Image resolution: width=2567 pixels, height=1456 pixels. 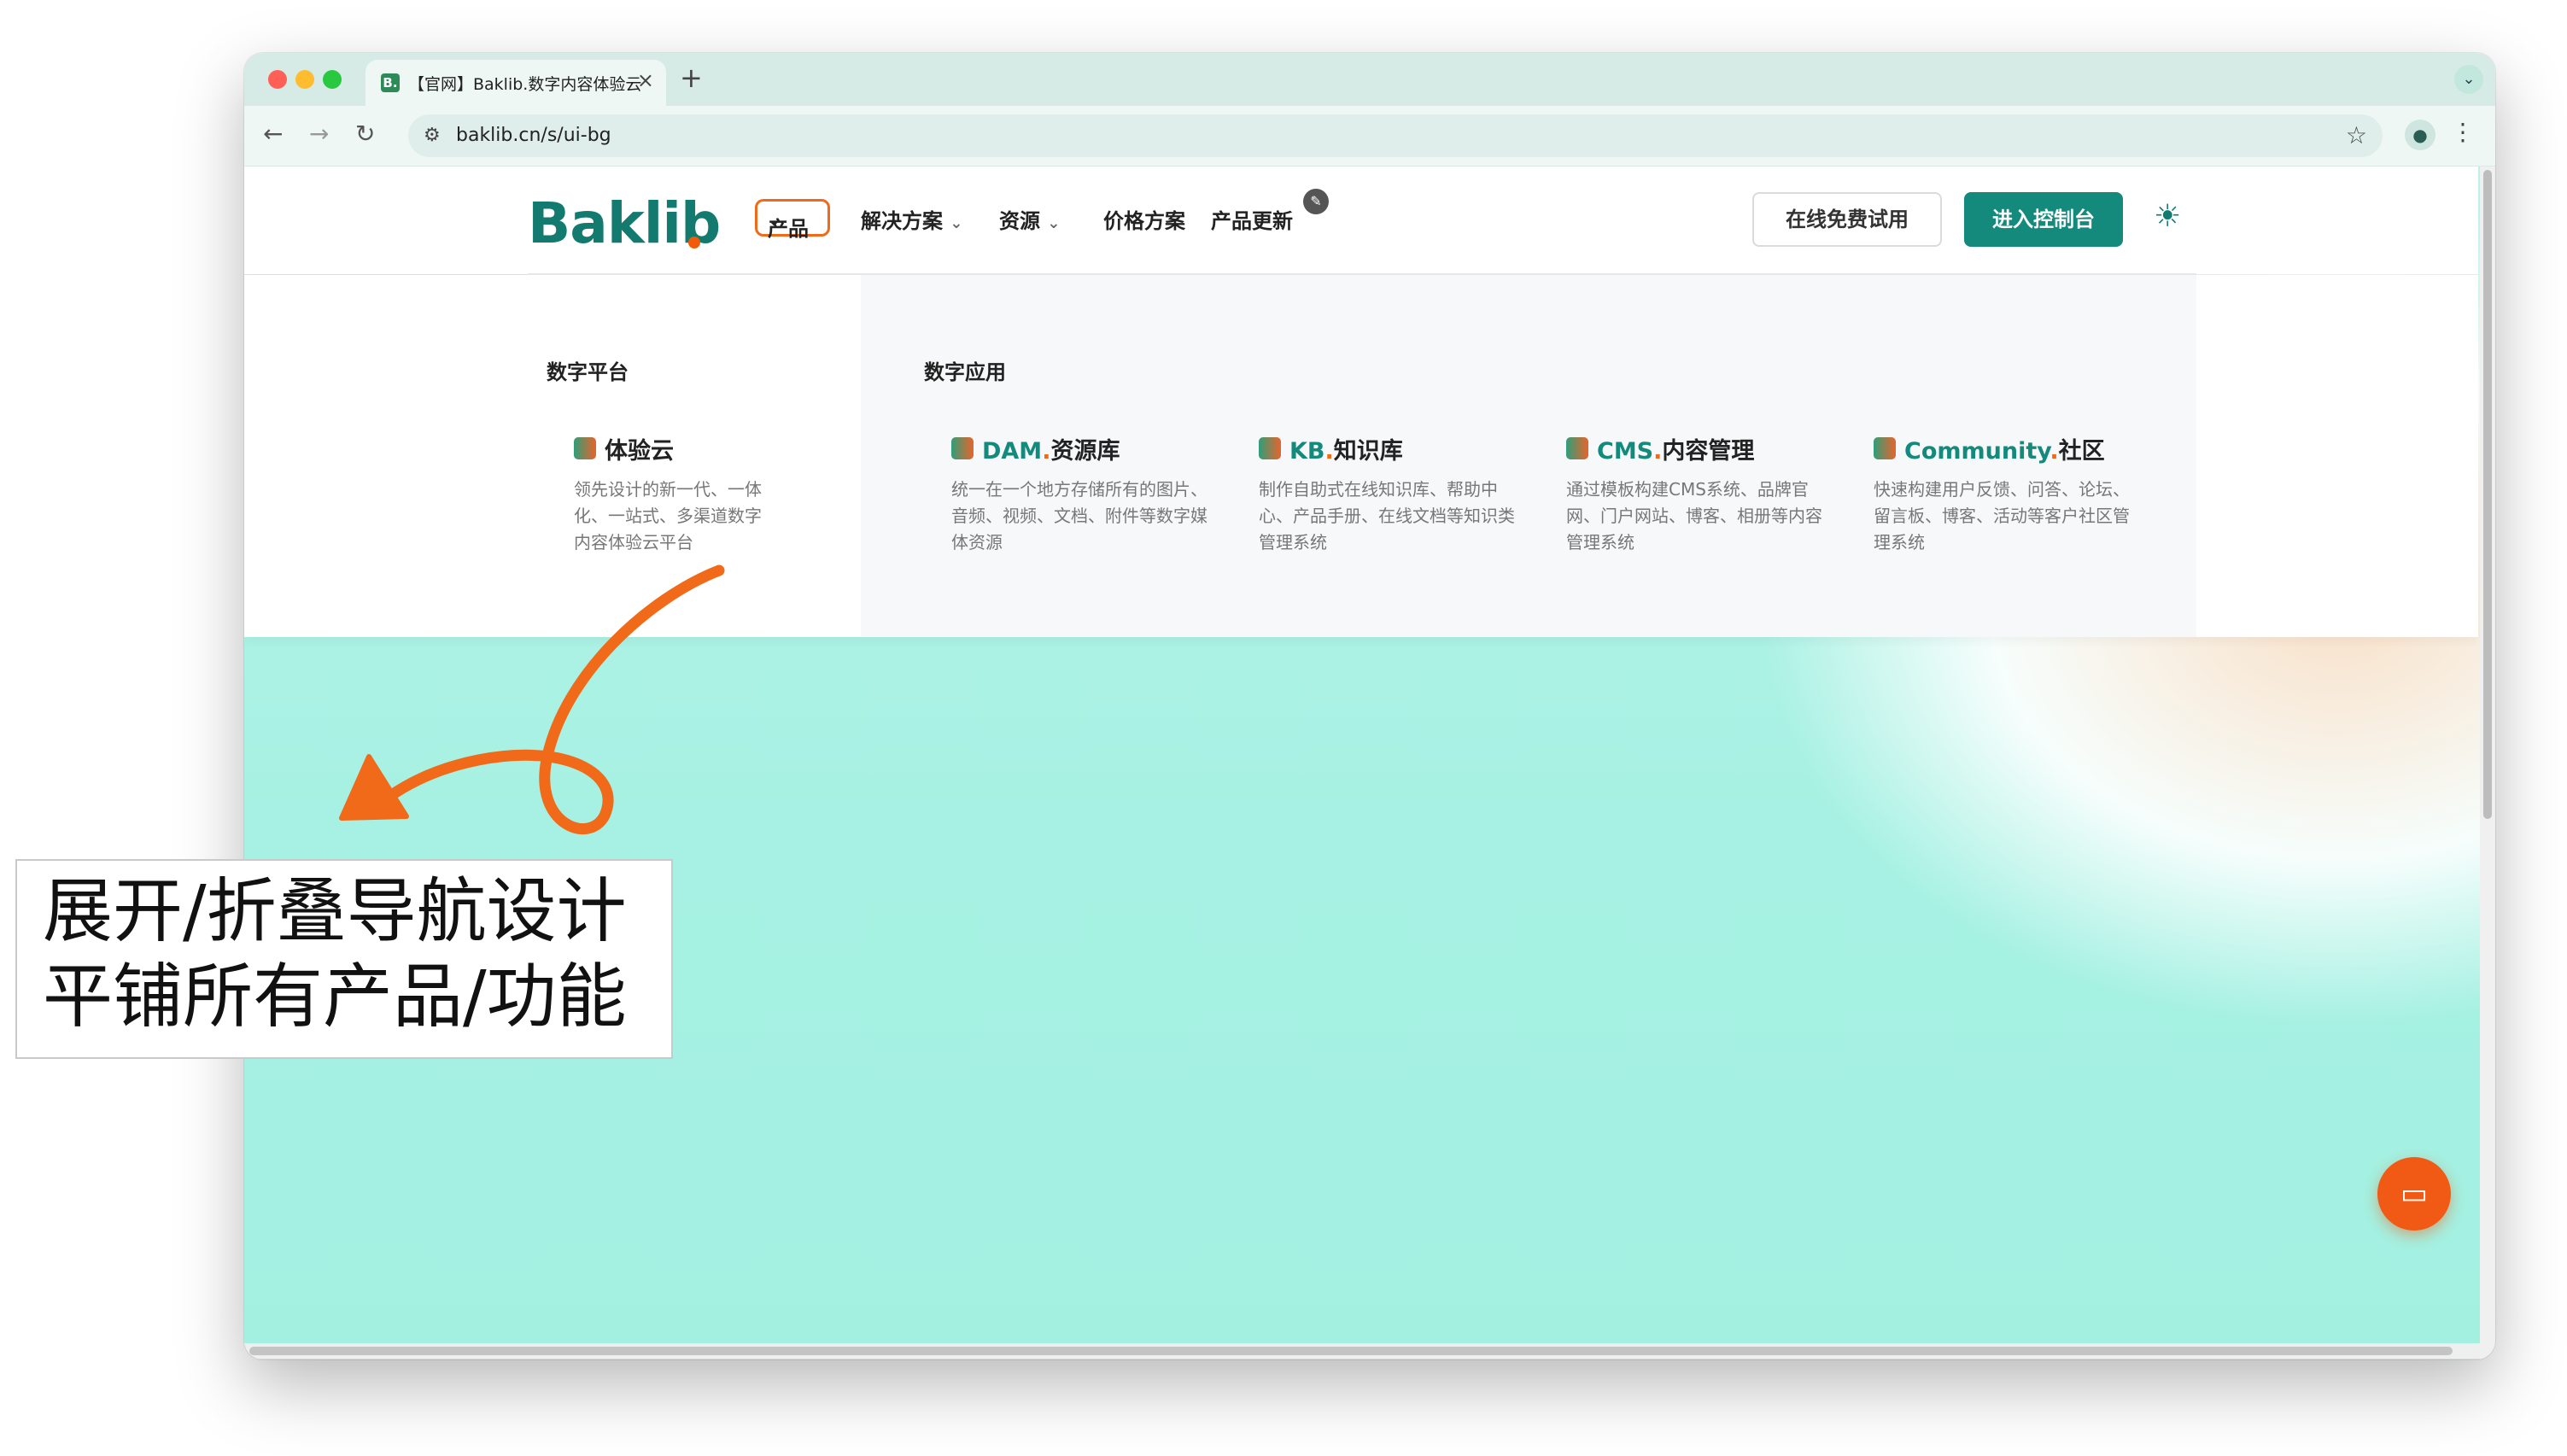 I want to click on callout-line-2: 平铺所有产品/功能, so click(x=335, y=997).